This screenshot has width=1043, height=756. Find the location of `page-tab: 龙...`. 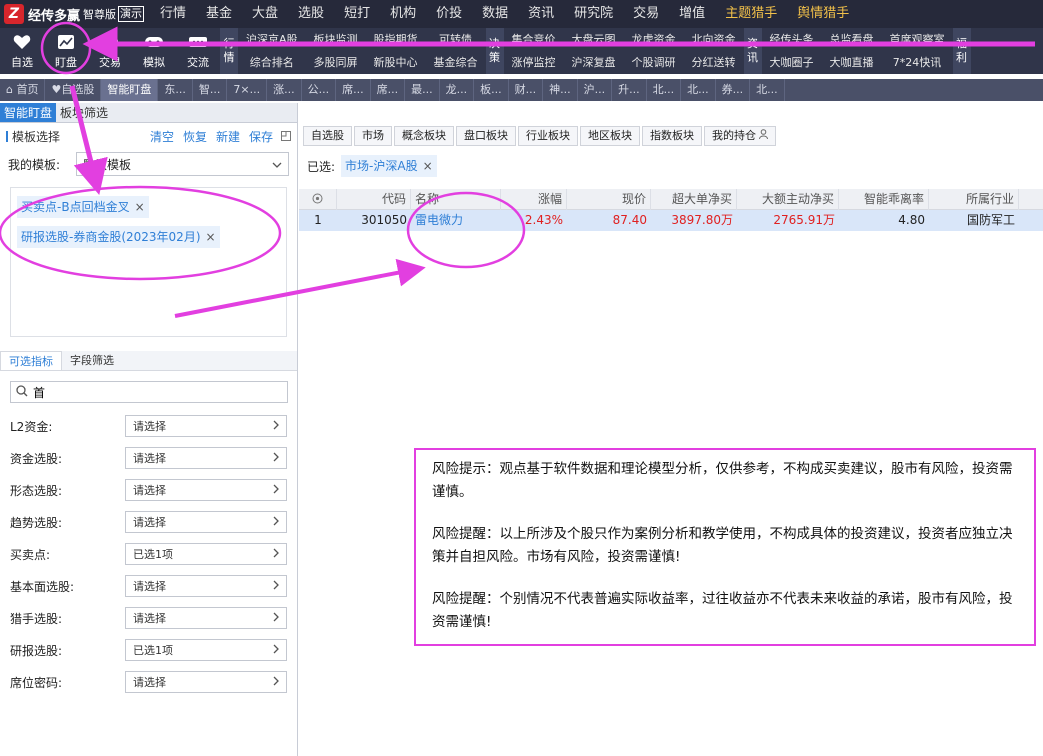

page-tab: 龙... is located at coordinates (457, 90).